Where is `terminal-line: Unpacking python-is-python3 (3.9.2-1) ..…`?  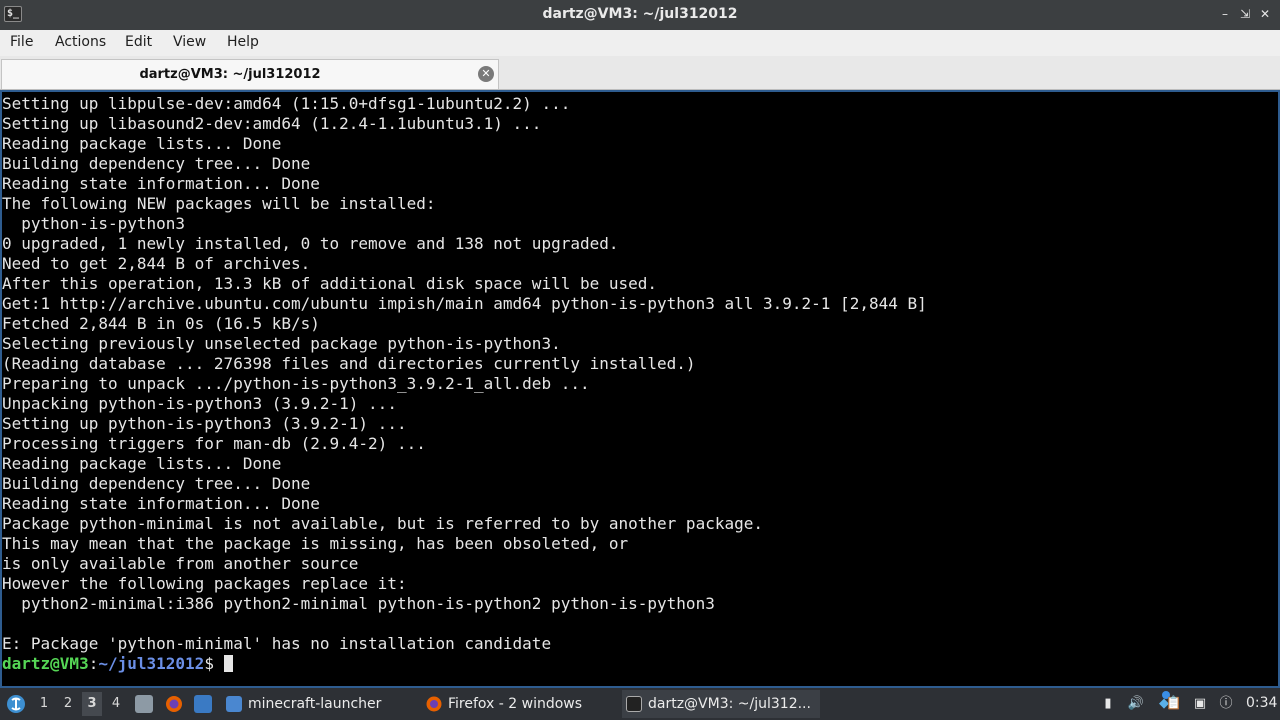
terminal-line: Unpacking python-is-python3 (3.9.2-1) ..… is located at coordinates (199, 403).